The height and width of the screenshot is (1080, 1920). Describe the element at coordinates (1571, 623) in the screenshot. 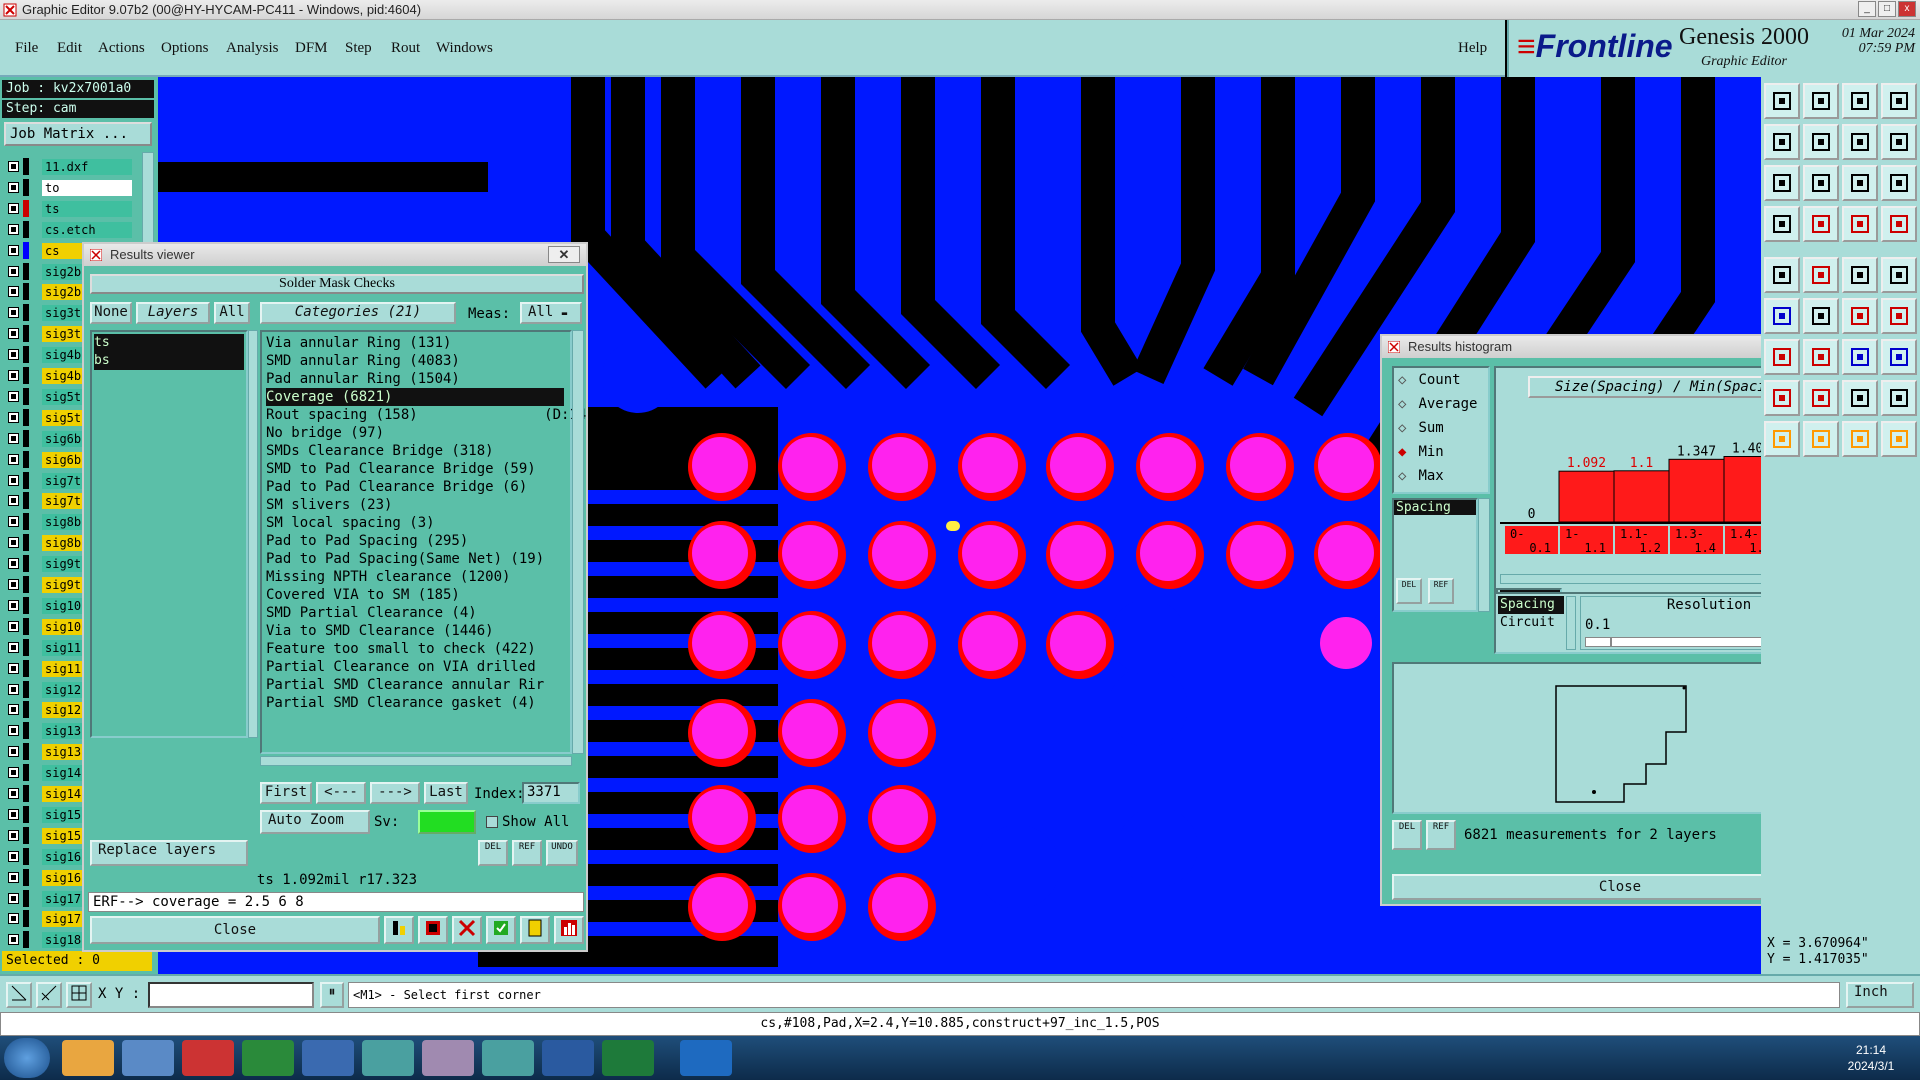

I see `res-scrollbar` at that location.